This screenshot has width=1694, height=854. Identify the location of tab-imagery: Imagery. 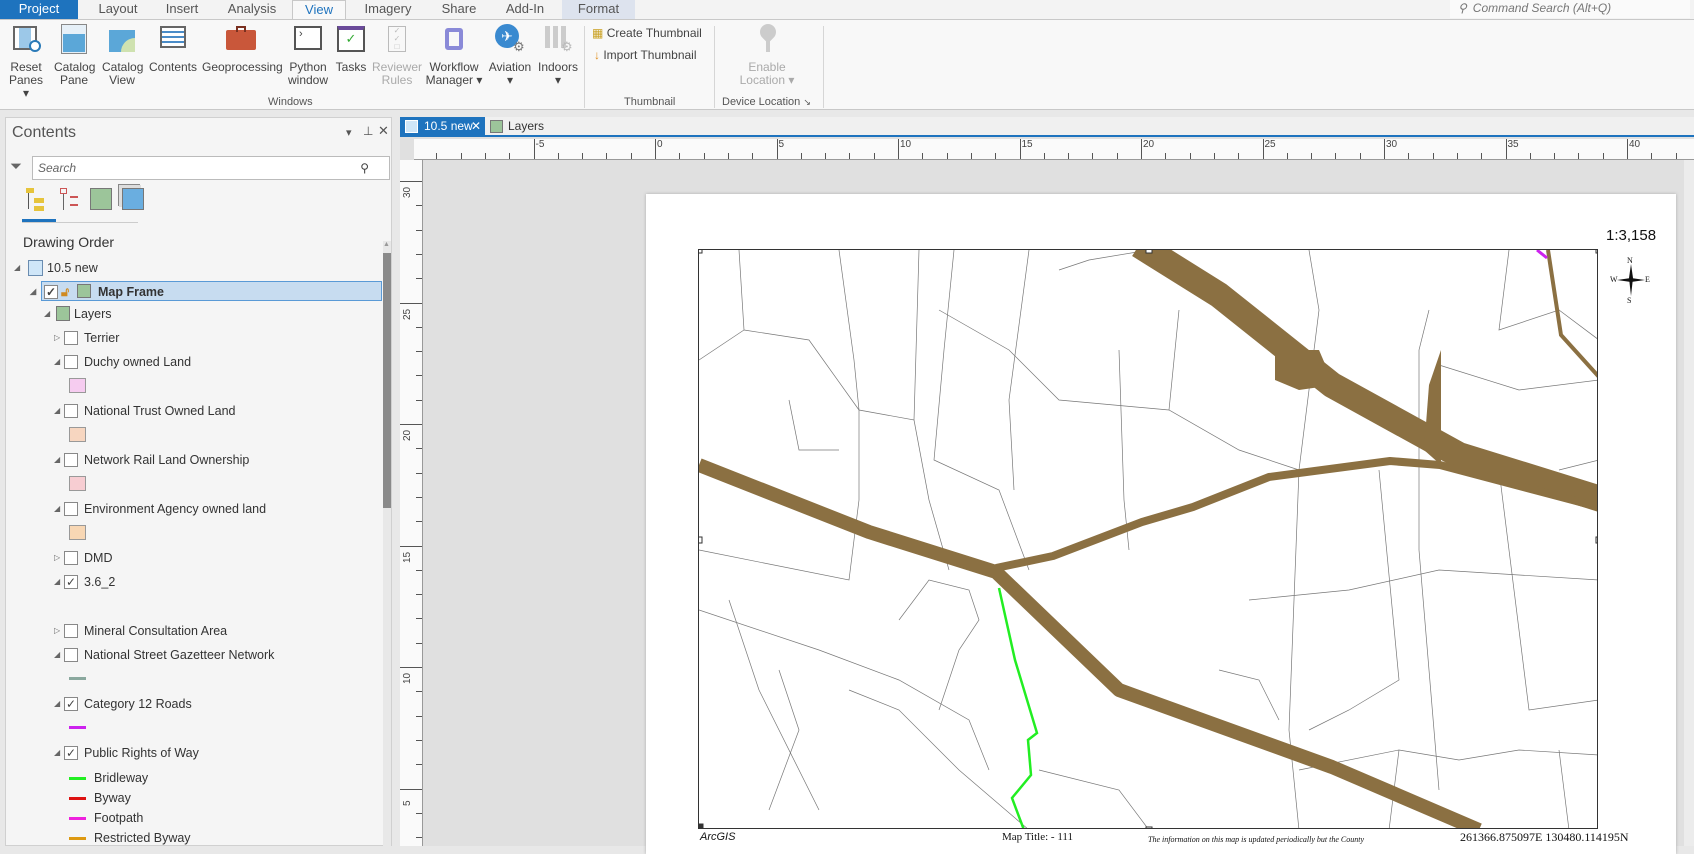
(388, 9).